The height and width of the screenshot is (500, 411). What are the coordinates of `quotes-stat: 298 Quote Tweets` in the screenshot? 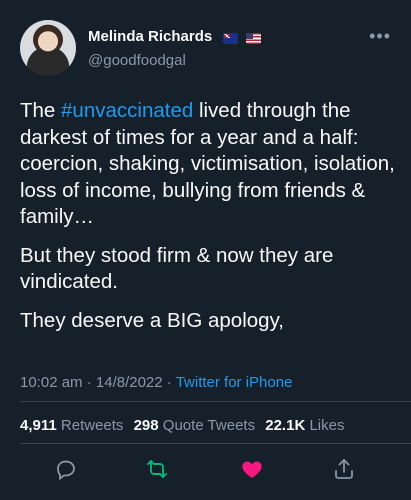 It's located at (194, 425).